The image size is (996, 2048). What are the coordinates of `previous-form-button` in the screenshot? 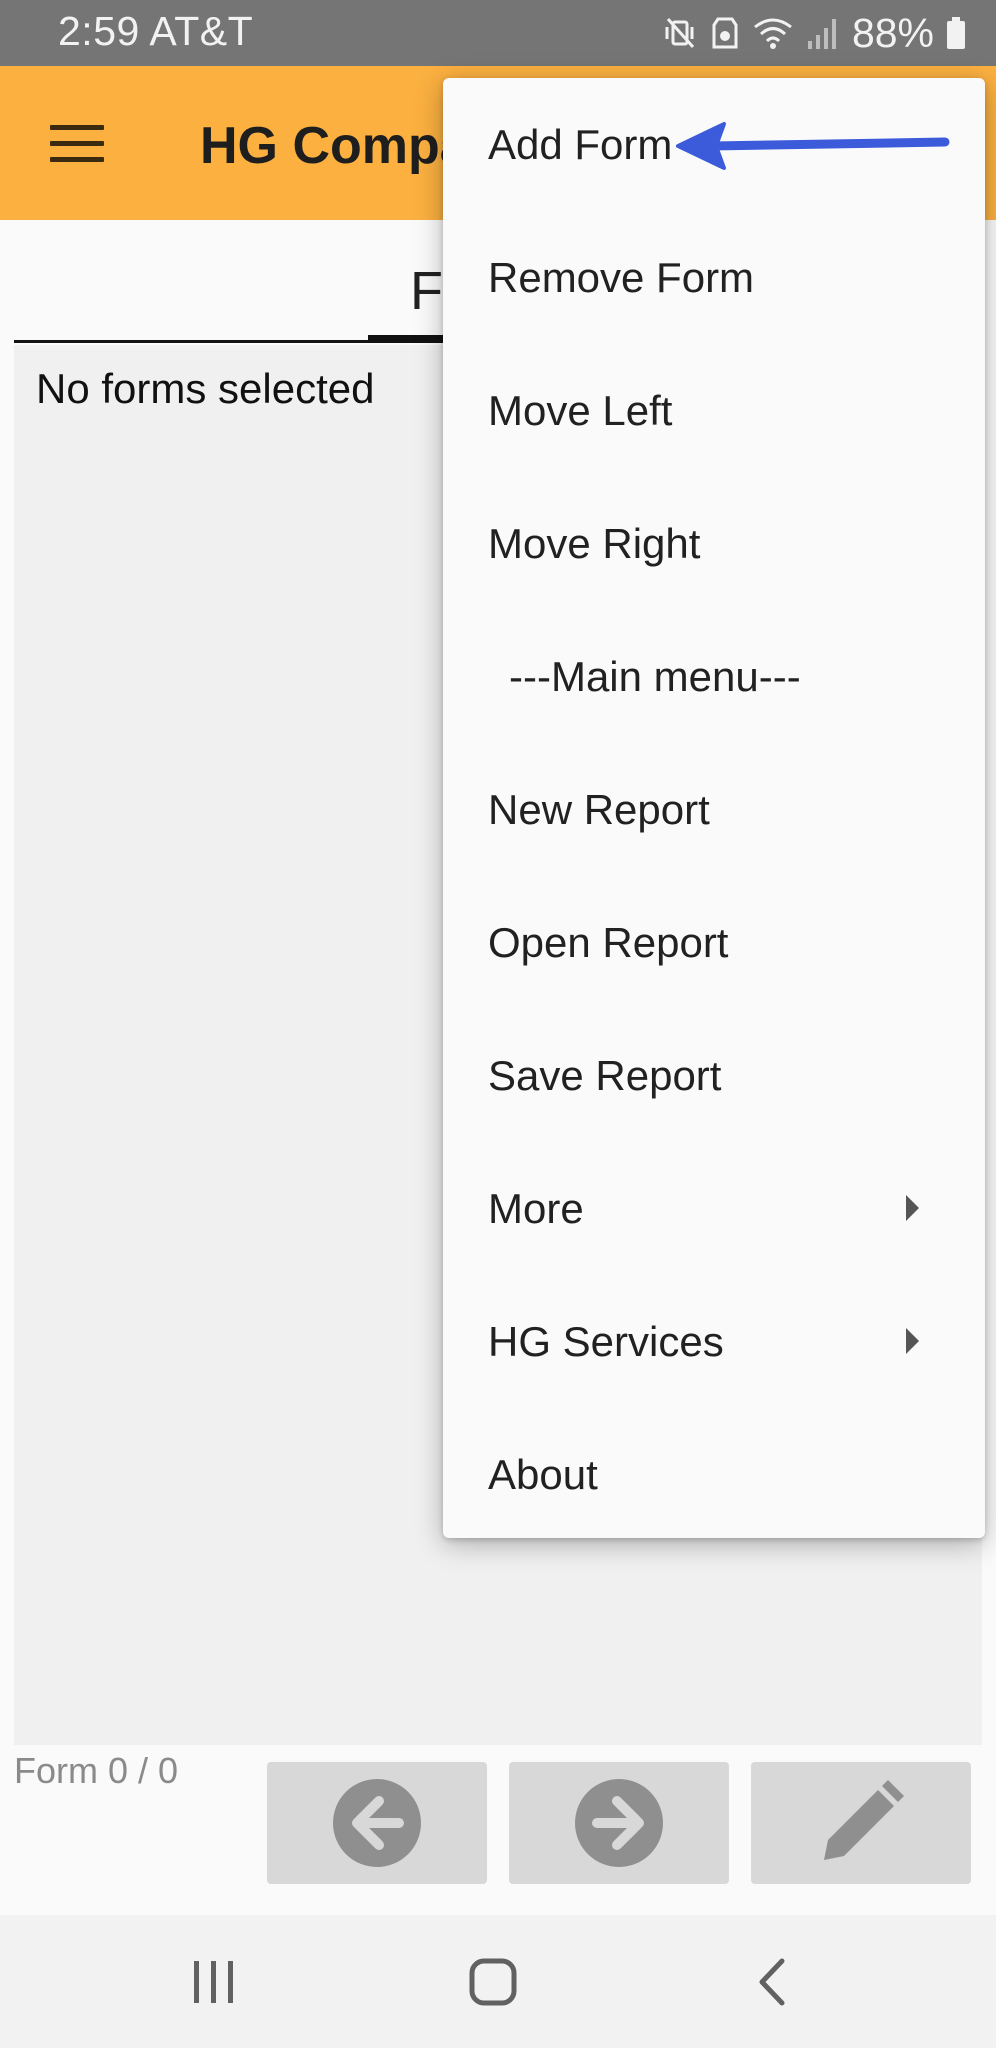 It's located at (377, 1823).